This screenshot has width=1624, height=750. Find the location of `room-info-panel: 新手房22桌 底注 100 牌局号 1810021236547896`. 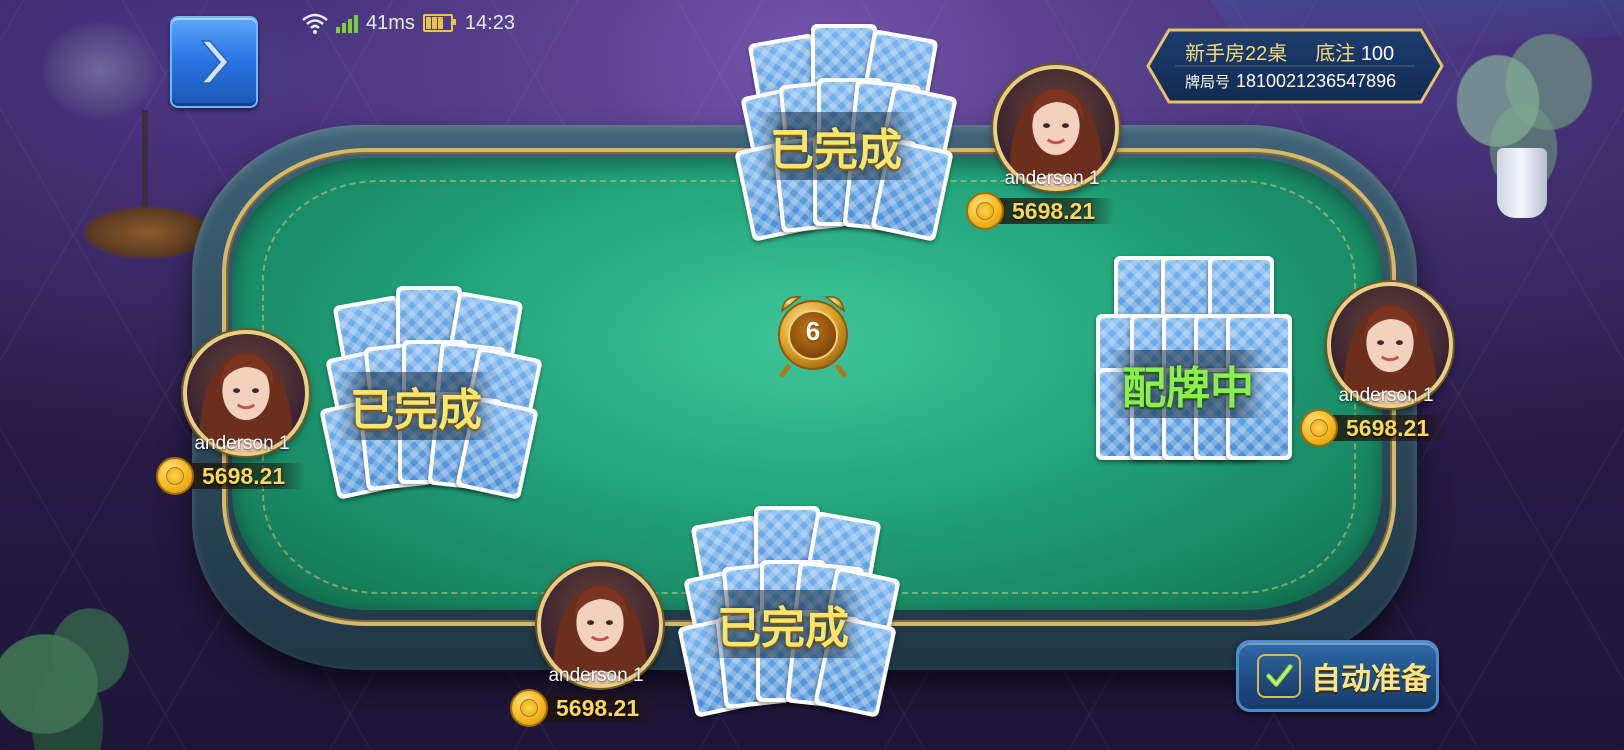

room-info-panel: 新手房22桌 底注 100 牌局号 1810021236547896 is located at coordinates (1295, 66).